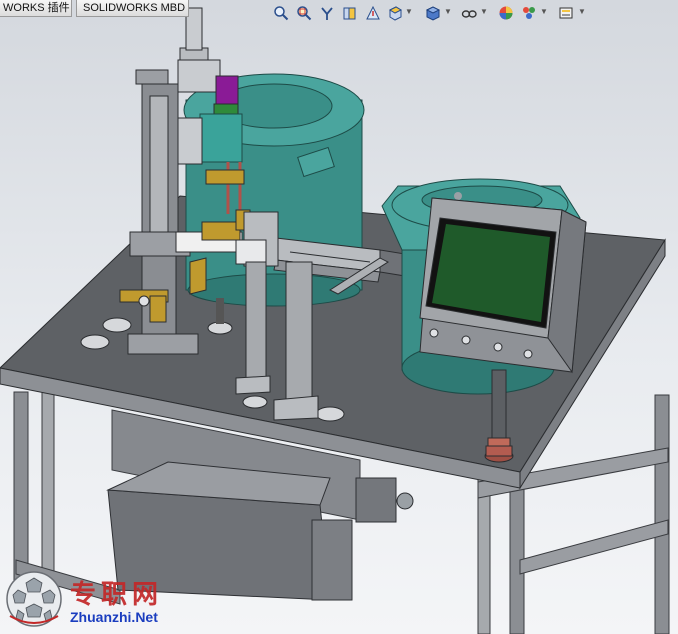 The image size is (678, 634). I want to click on zoom-to-fit-icon, so click(281, 13).